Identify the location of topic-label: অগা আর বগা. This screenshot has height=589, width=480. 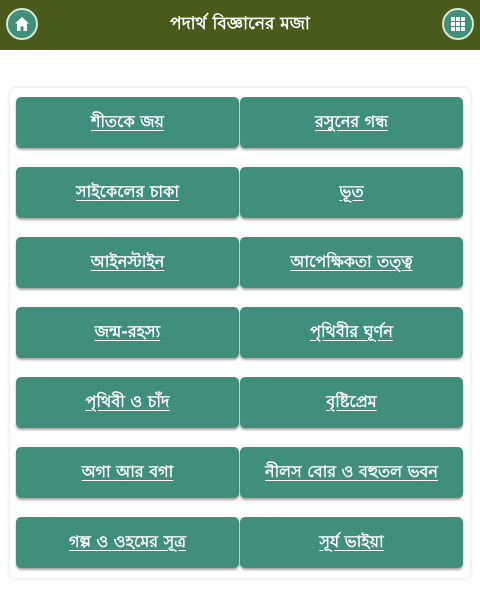
(127, 471).